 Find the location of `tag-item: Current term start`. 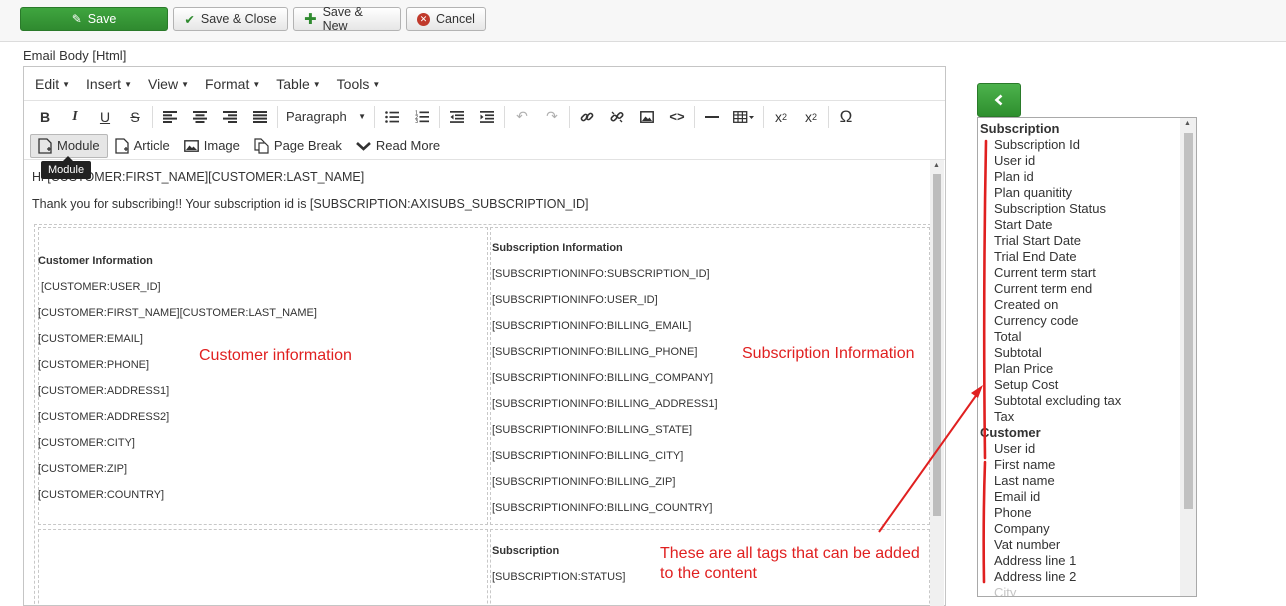

tag-item: Current term start is located at coordinates (1045, 272).